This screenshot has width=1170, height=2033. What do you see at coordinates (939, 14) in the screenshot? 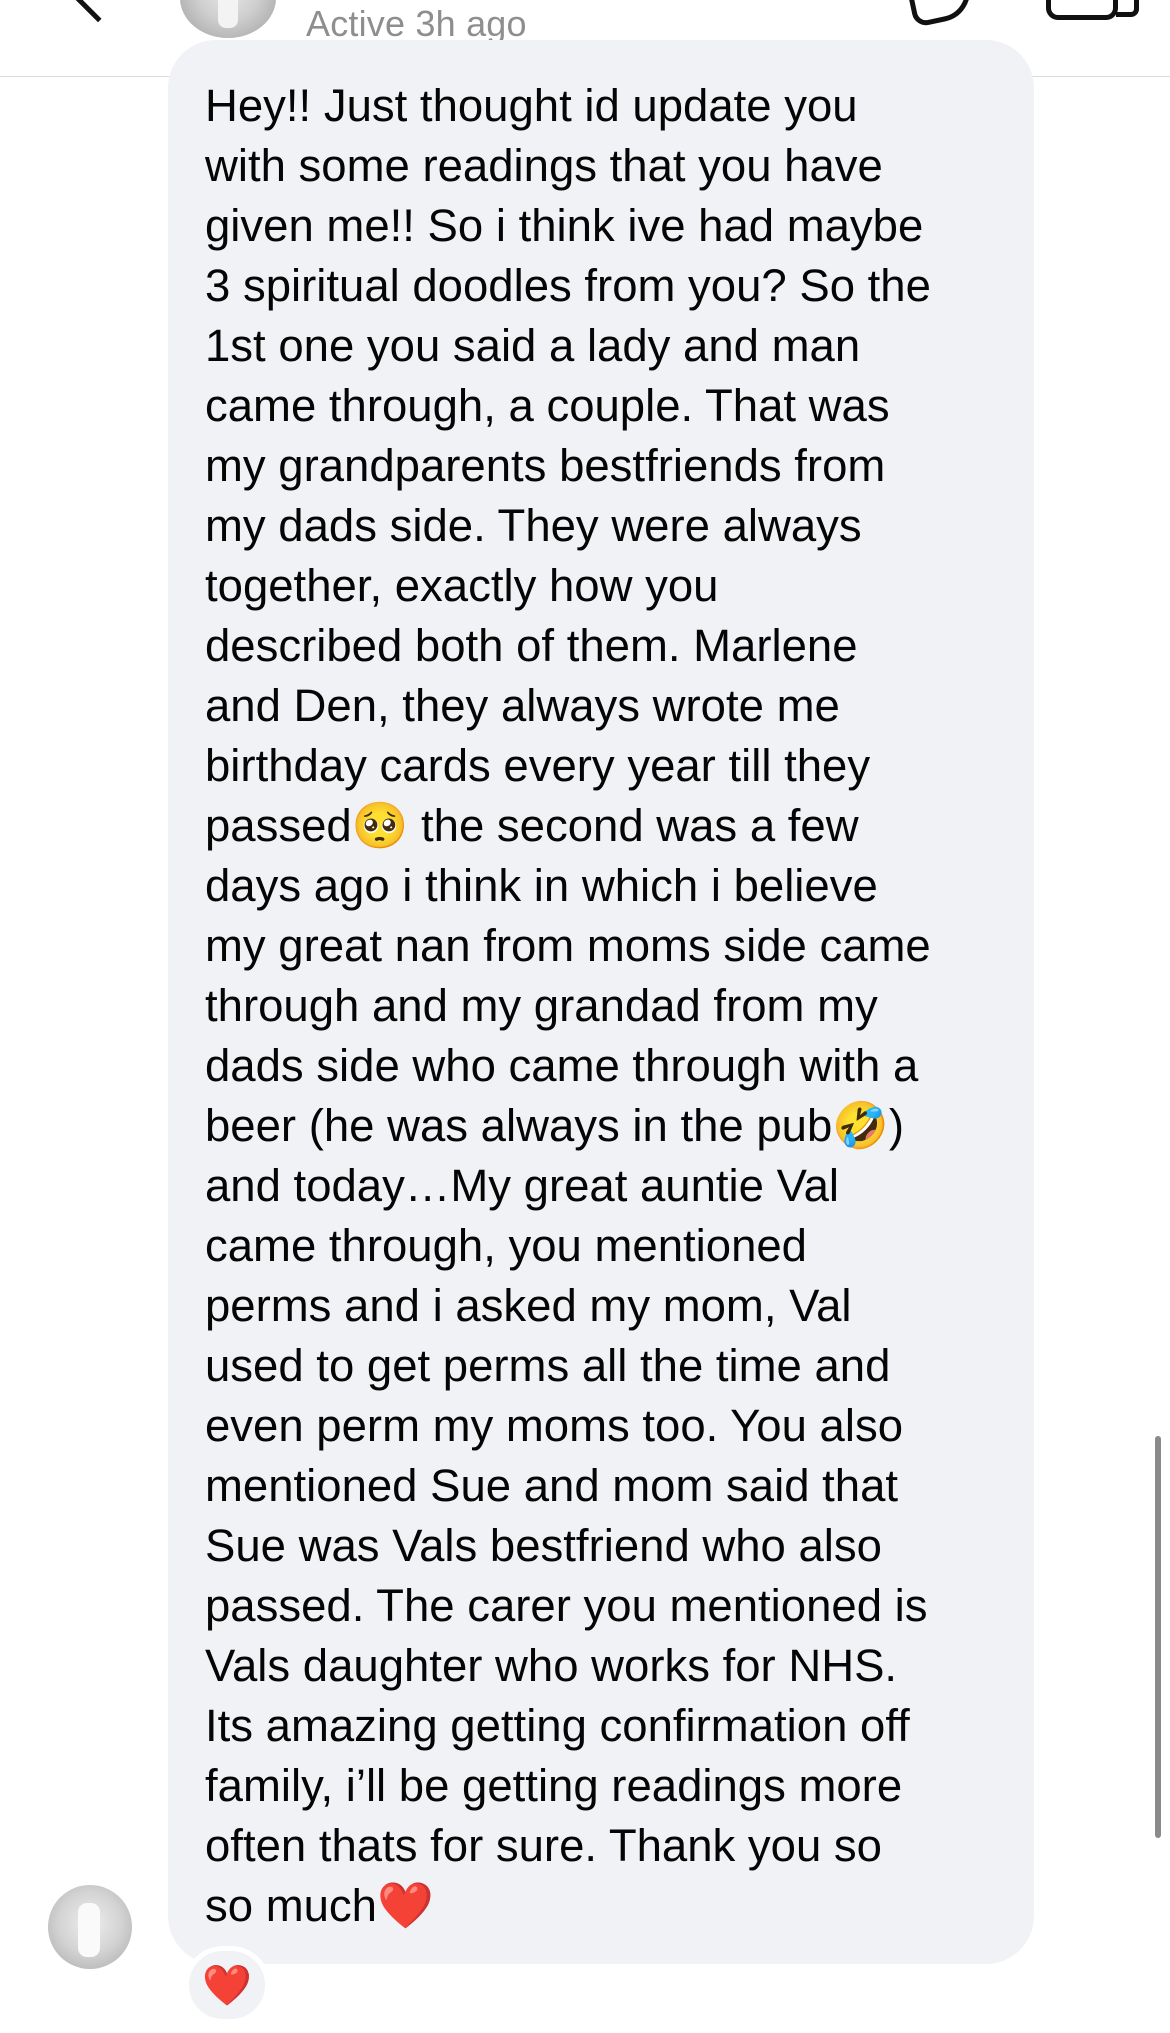
I see `phone-icon` at bounding box center [939, 14].